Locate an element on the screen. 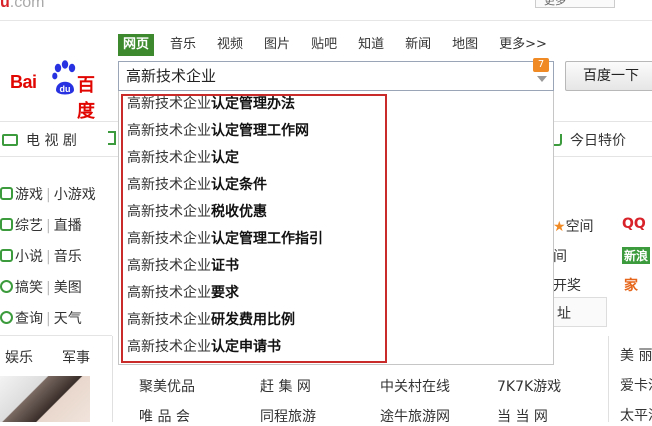 This screenshot has width=652, height=426. smiley-icon is located at coordinates (6, 286).